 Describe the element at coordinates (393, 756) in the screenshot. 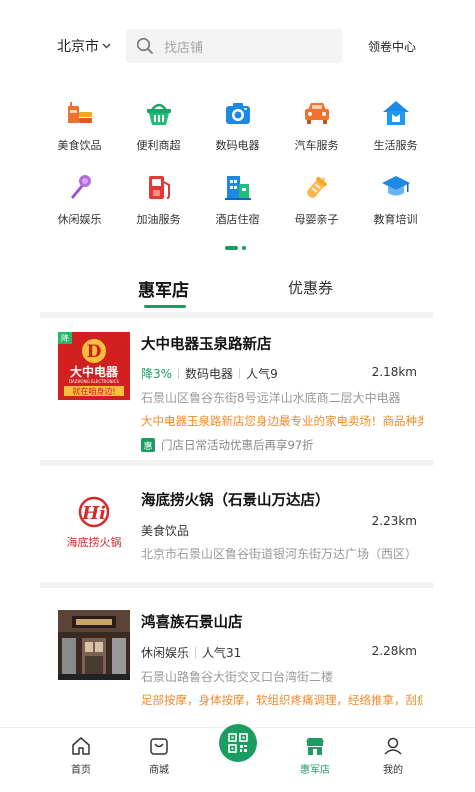

I see `nav-profile: 我的` at that location.